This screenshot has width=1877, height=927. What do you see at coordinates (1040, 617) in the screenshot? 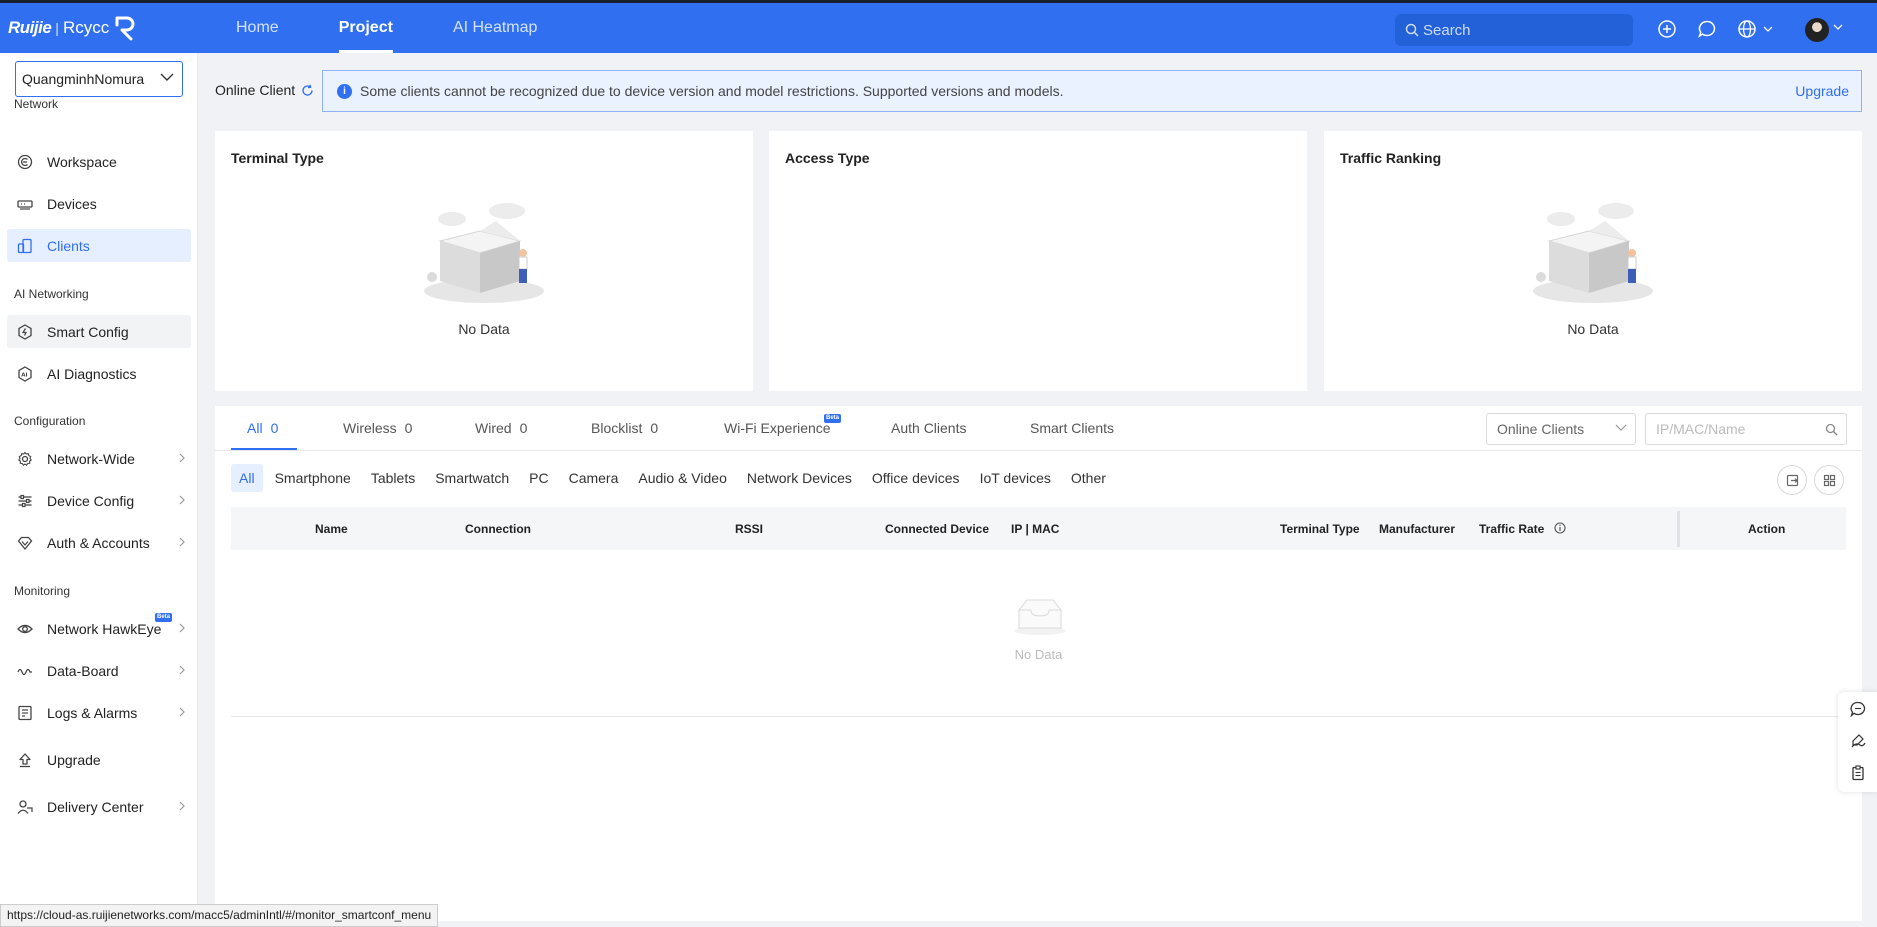
I see `empty-inbox-icon` at bounding box center [1040, 617].